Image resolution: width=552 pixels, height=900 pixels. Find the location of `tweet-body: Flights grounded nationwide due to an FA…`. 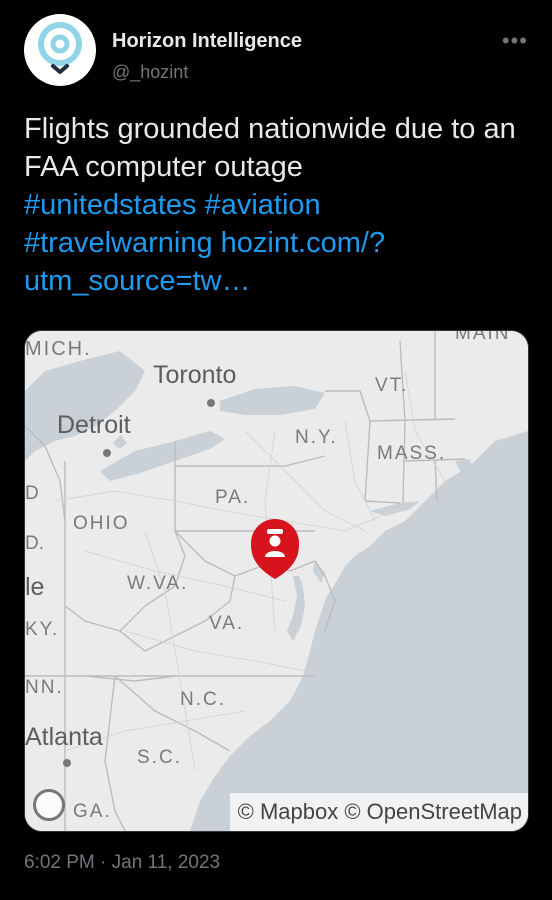

tweet-body: Flights grounded nationwide due to an FA… is located at coordinates (270, 148).